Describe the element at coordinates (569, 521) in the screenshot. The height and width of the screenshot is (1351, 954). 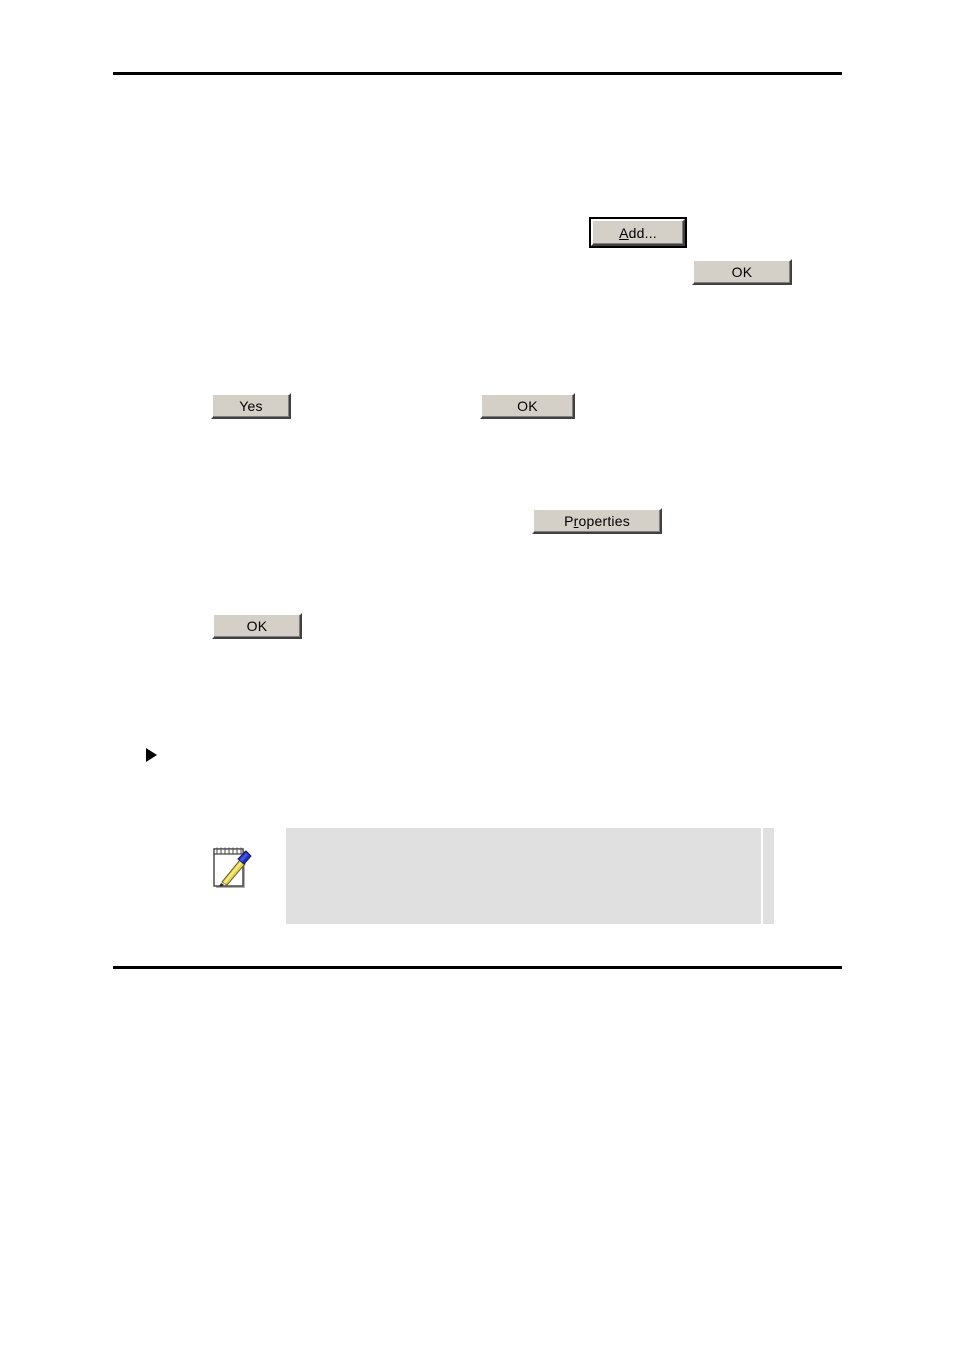
I see `properties-button-label-head: P` at that location.